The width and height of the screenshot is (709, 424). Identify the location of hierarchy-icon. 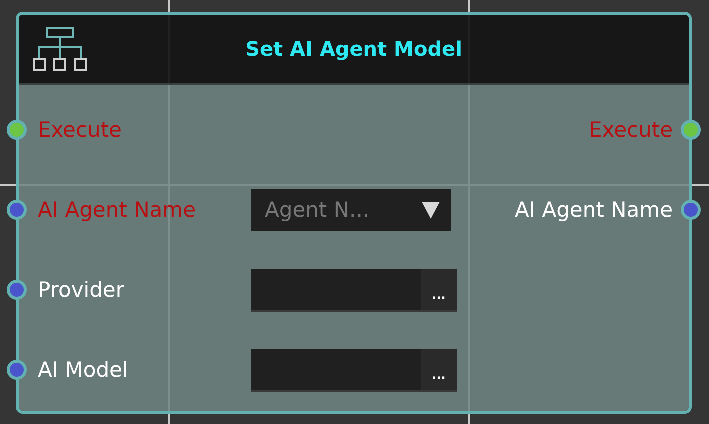
(60, 49).